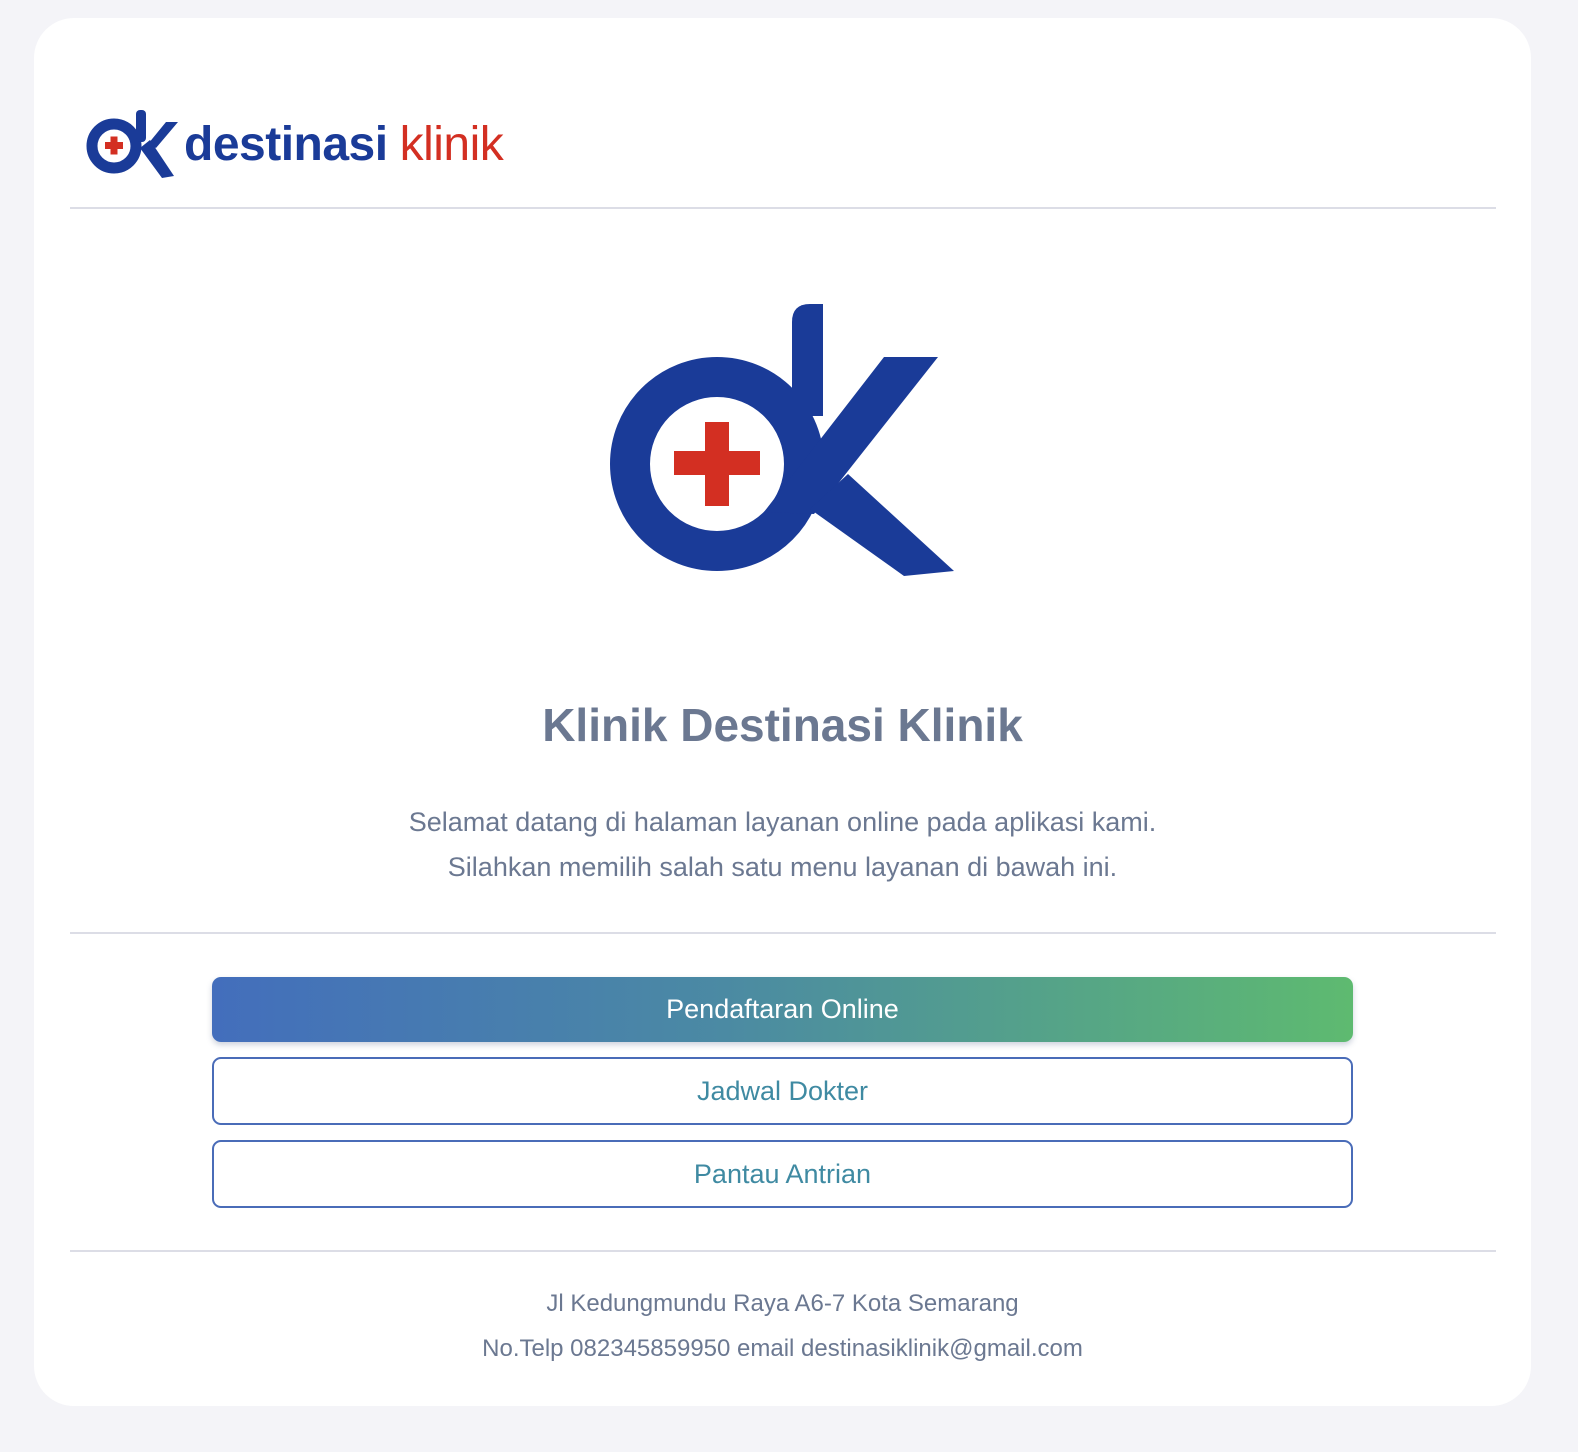 Image resolution: width=1578 pixels, height=1452 pixels. I want to click on pendaftaran-online-button: Pendaftaran Online, so click(782, 1009).